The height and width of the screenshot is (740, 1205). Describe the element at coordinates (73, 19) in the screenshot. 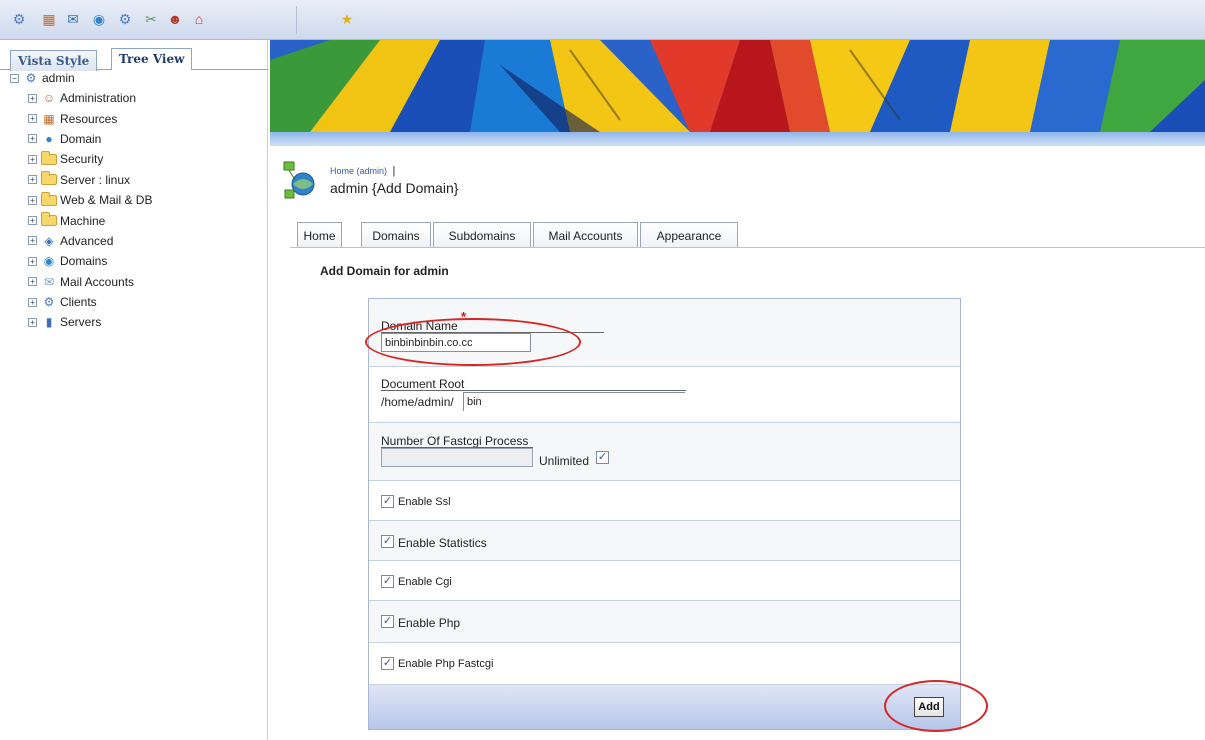

I see `mail-icon: ✉` at that location.